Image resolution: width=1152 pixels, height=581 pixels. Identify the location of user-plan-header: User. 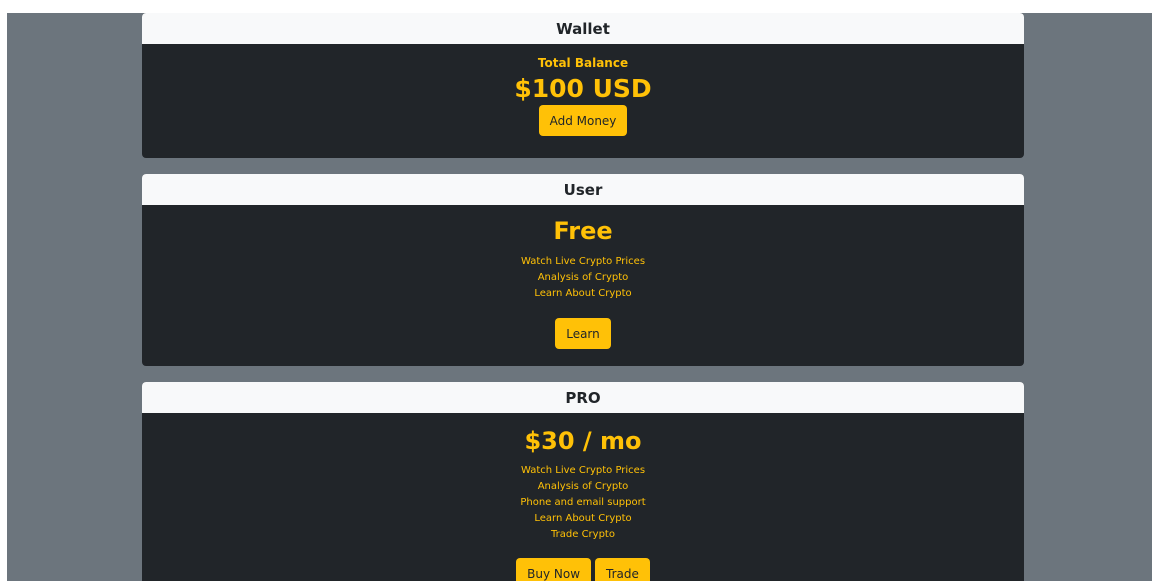
(583, 189).